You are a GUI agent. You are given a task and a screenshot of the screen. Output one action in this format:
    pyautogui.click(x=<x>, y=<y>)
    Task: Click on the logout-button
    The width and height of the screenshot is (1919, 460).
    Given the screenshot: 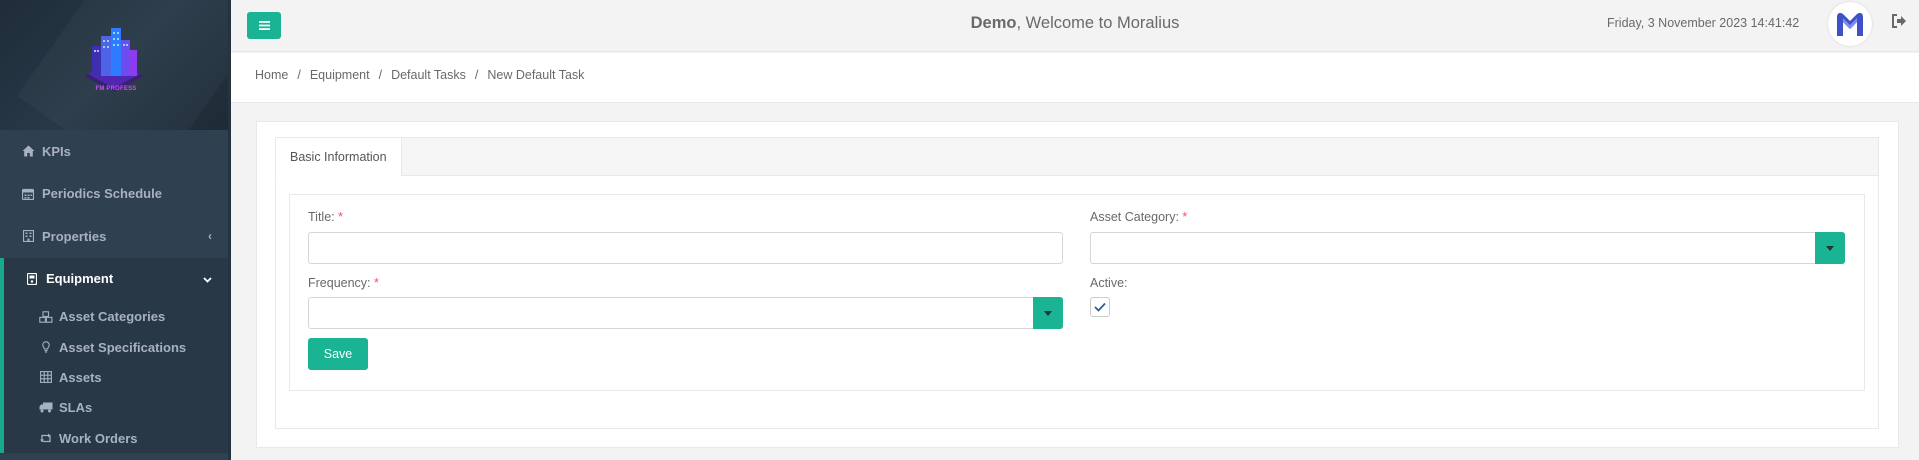 What is the action you would take?
    pyautogui.click(x=1901, y=24)
    